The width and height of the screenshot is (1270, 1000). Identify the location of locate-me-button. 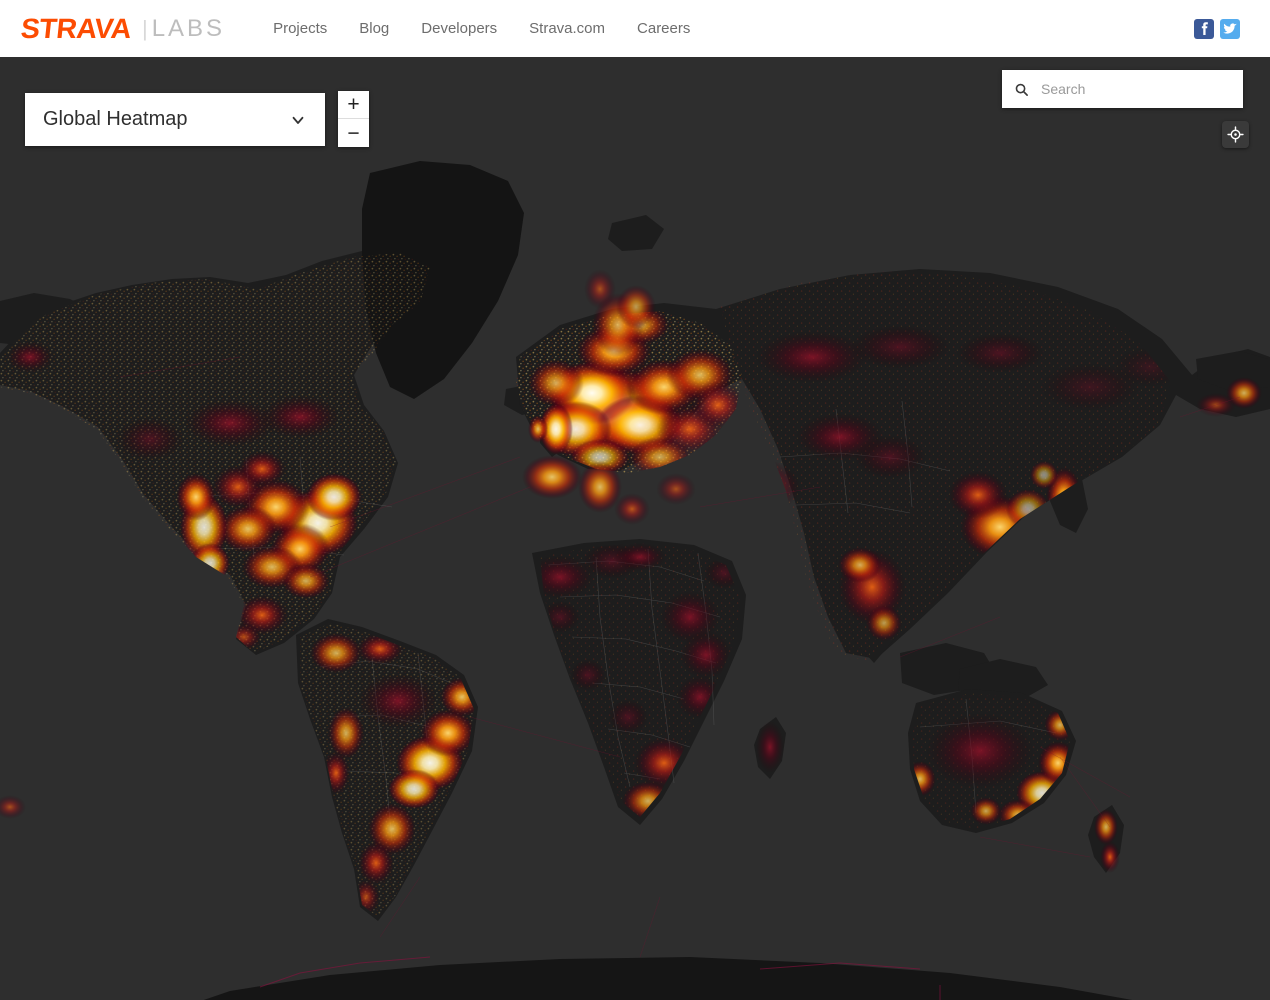
(1235, 134).